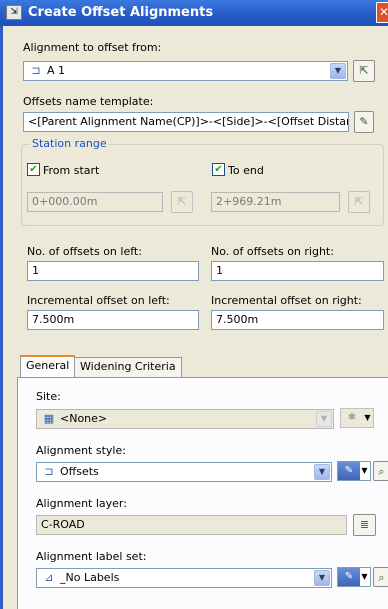 The height and width of the screenshot is (609, 388). Describe the element at coordinates (113, 320) in the screenshot. I see `left-inc-input: 7.500m` at that location.